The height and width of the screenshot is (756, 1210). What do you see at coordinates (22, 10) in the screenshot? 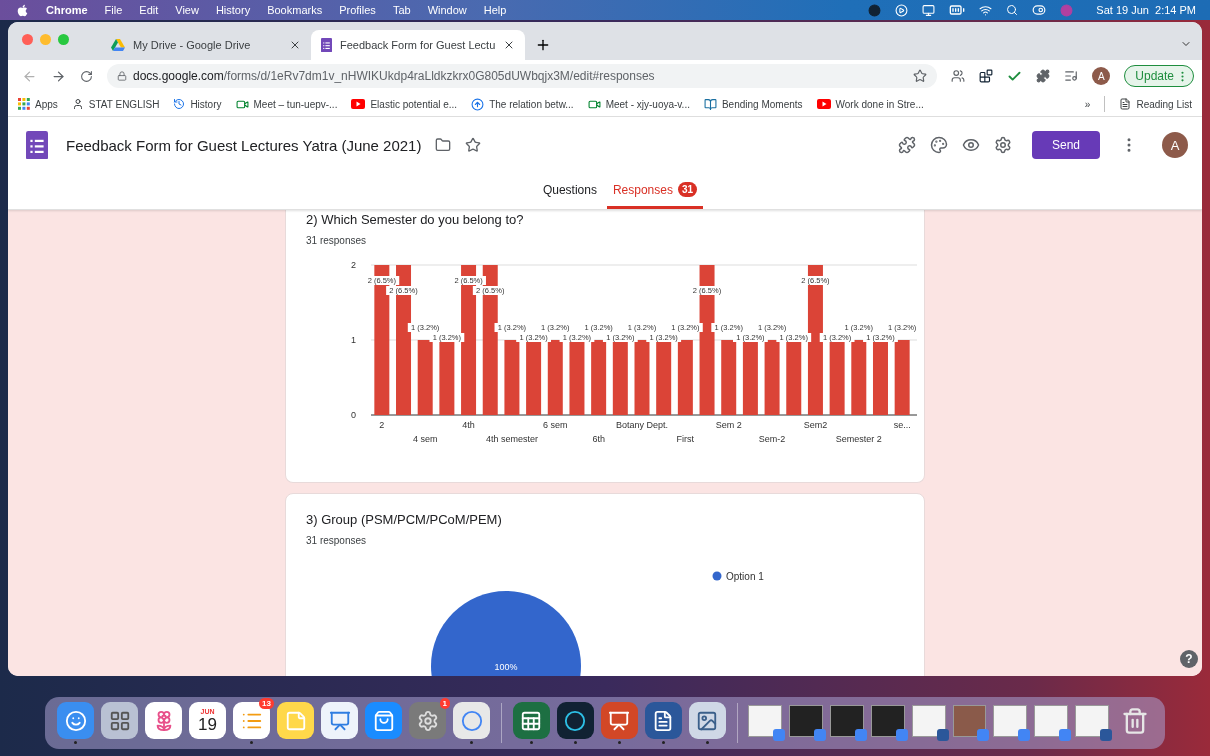
I see `apple-logo-icon` at bounding box center [22, 10].